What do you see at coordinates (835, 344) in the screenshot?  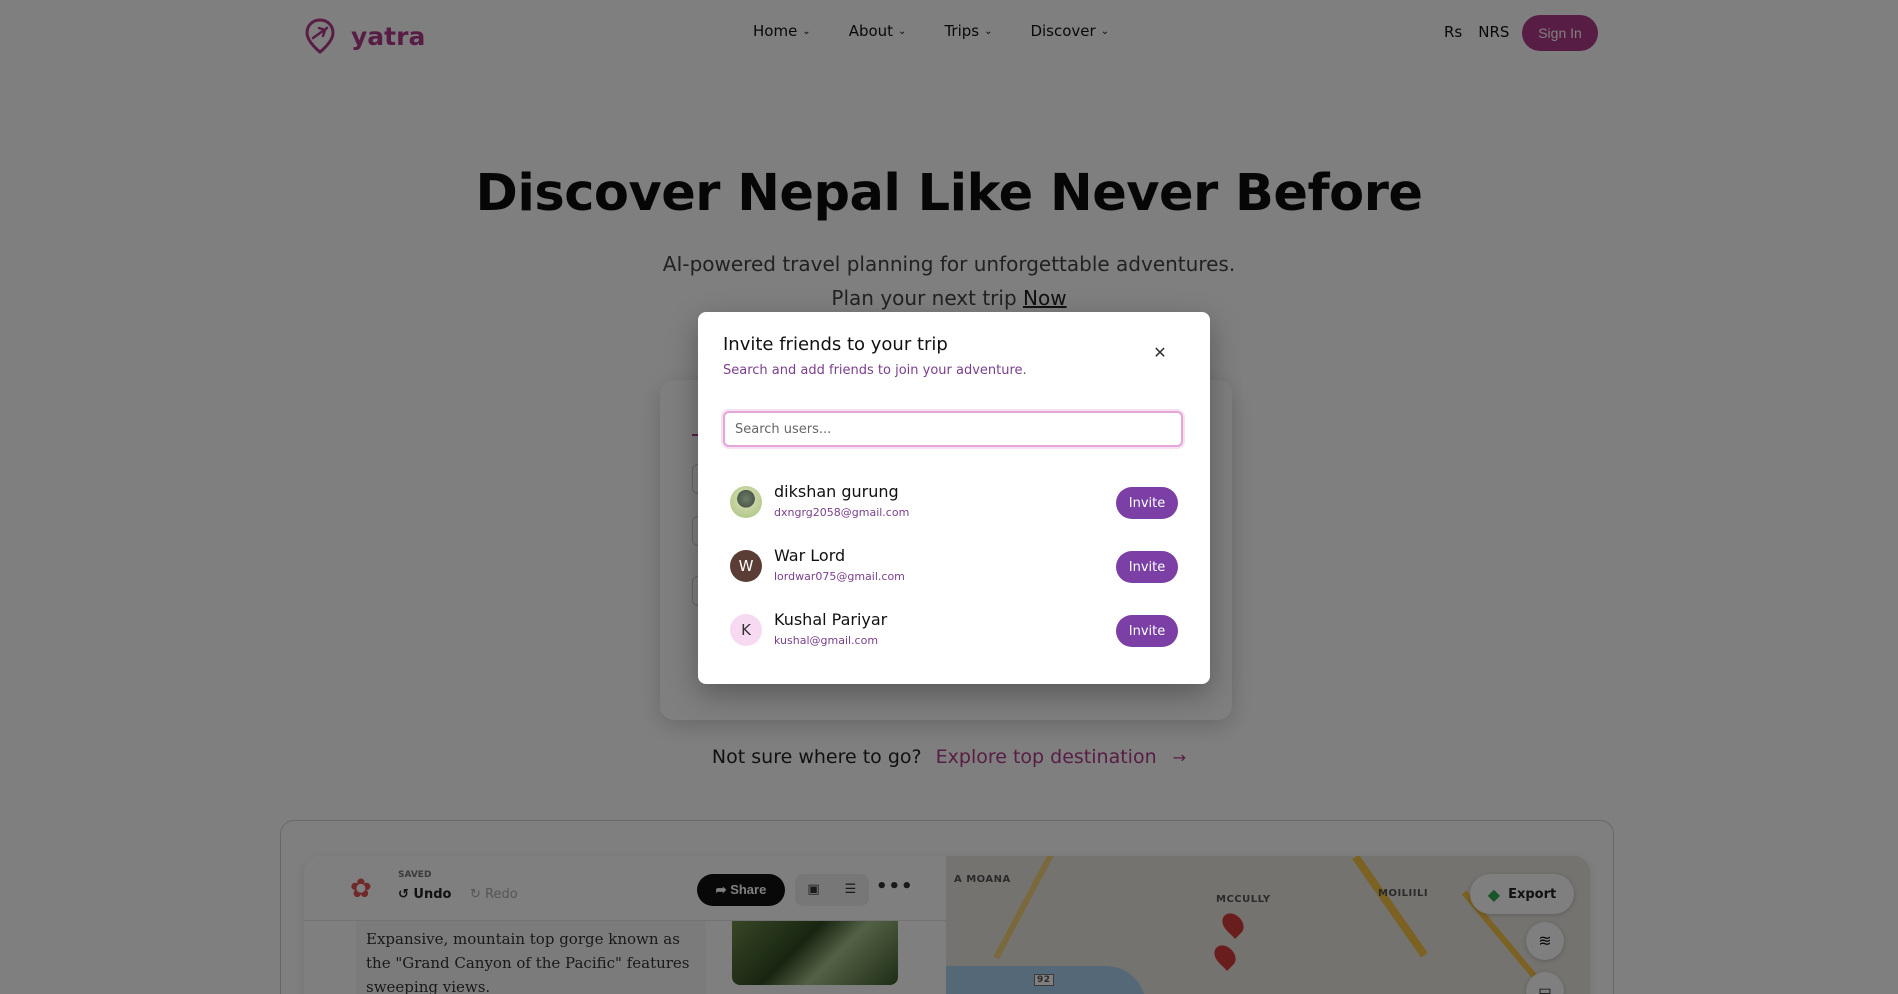 I see `modal-title: Invite friends to your trip` at bounding box center [835, 344].